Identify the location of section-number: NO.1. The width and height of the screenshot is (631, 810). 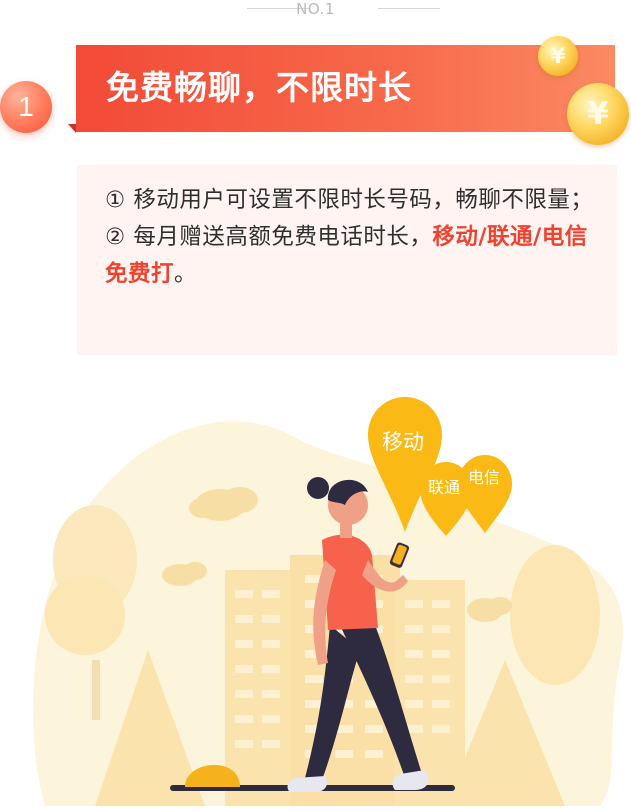
(315, 9).